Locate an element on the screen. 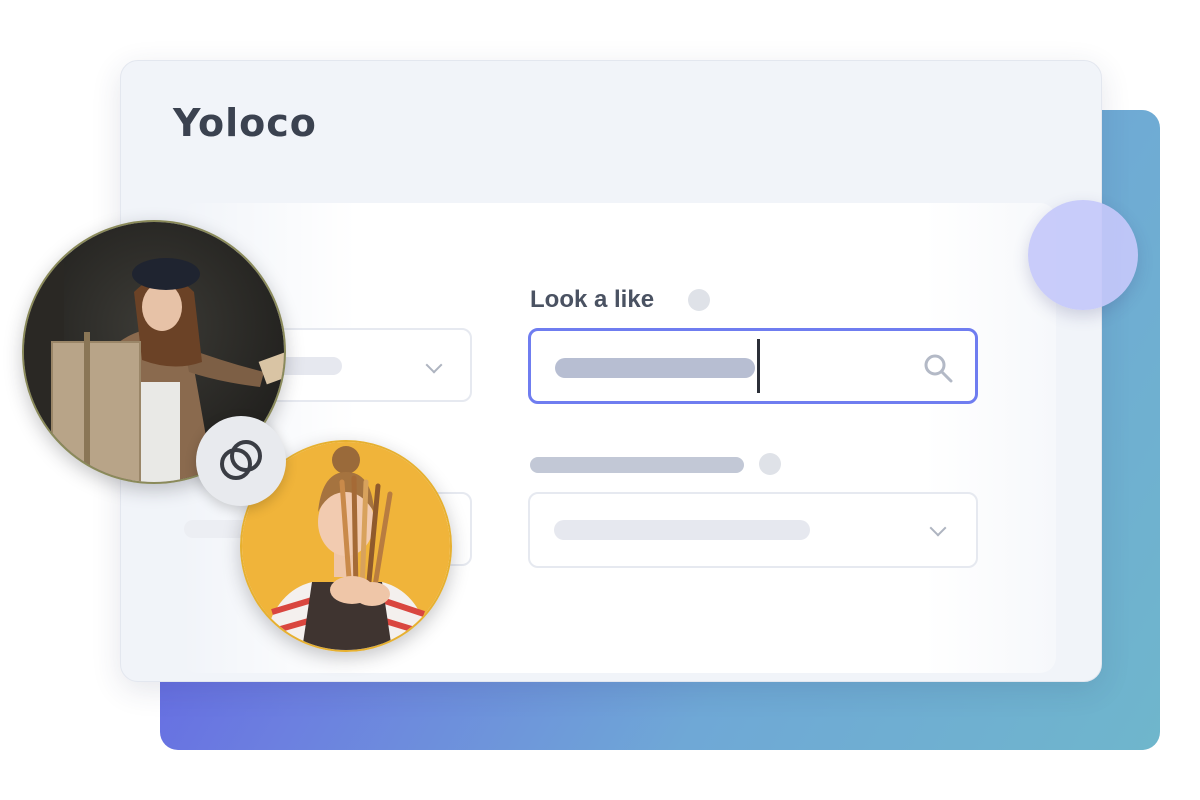 Image resolution: width=1200 pixels, height=800 pixels. link-rings-icon is located at coordinates (241, 460).